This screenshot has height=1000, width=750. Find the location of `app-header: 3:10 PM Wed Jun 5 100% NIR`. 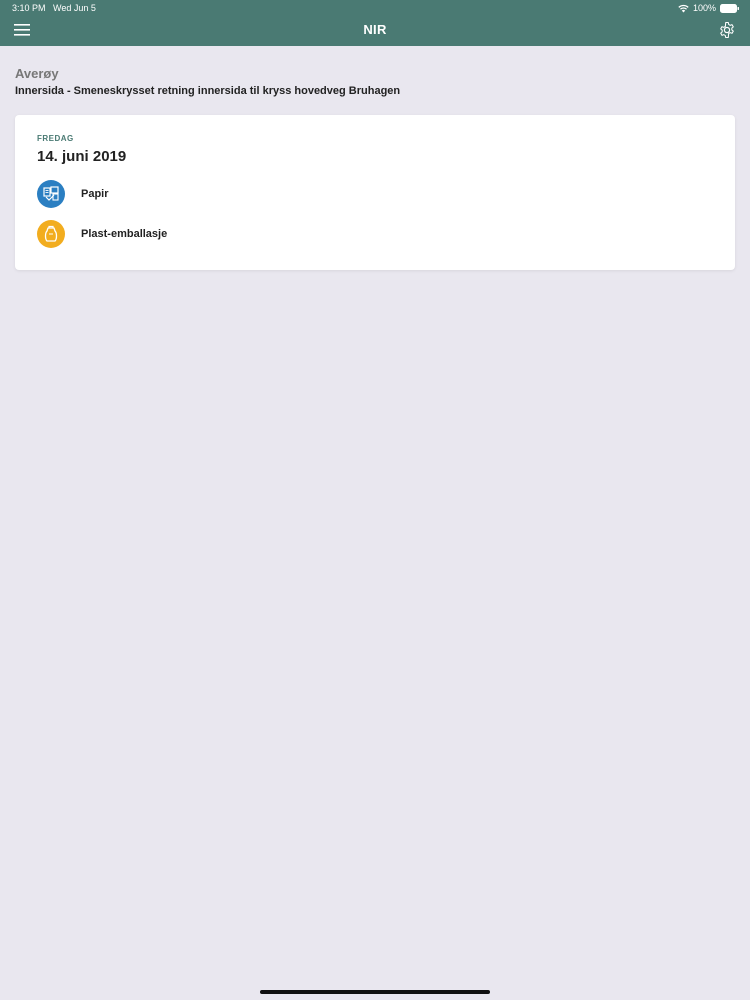

app-header: 3:10 PM Wed Jun 5 100% NIR is located at coordinates (375, 23).